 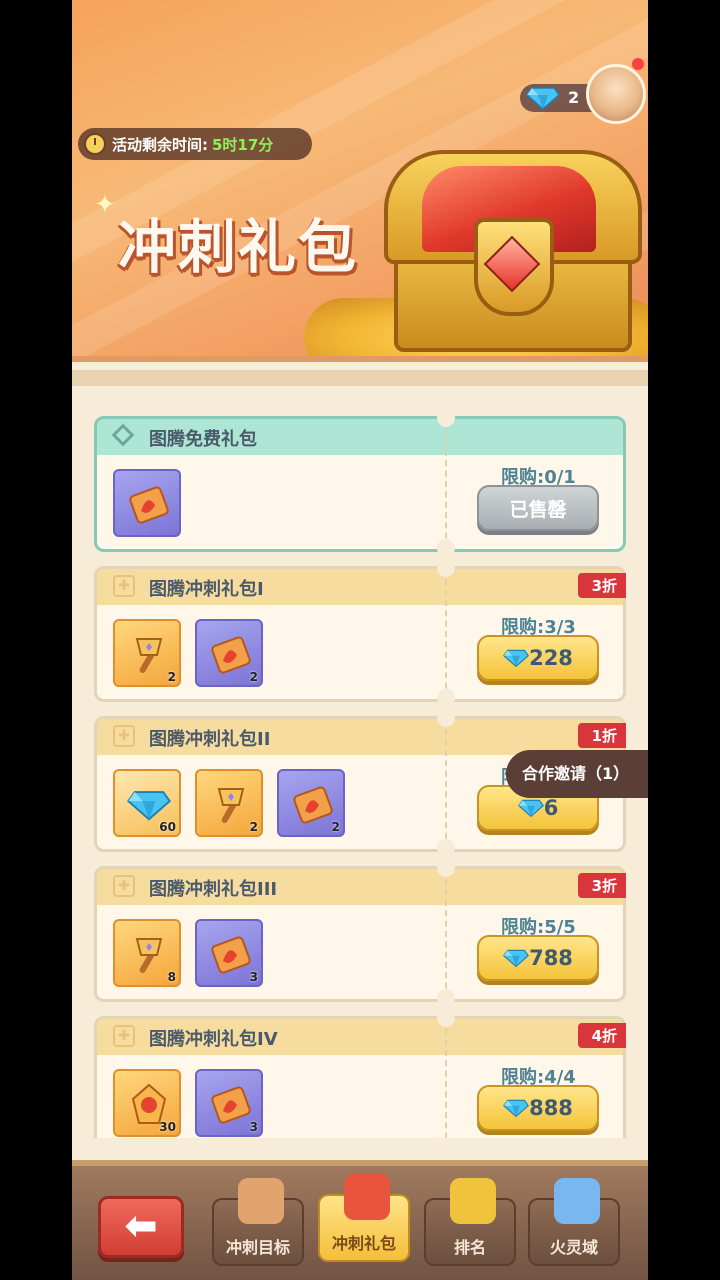 What do you see at coordinates (238, 247) in the screenshot?
I see `page-title: 冲刺礼包` at bounding box center [238, 247].